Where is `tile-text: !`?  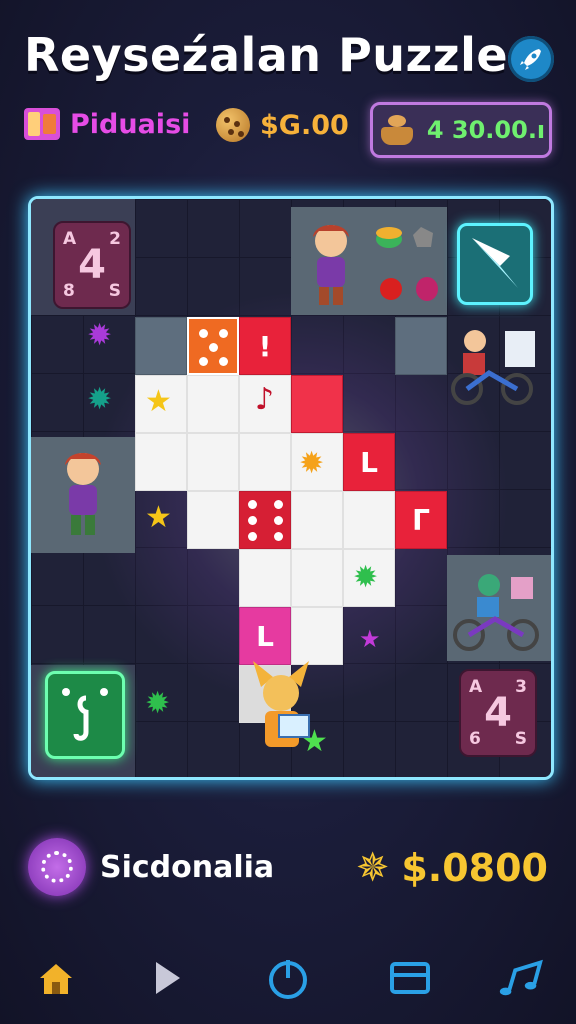 tile-text: ! is located at coordinates (265, 346).